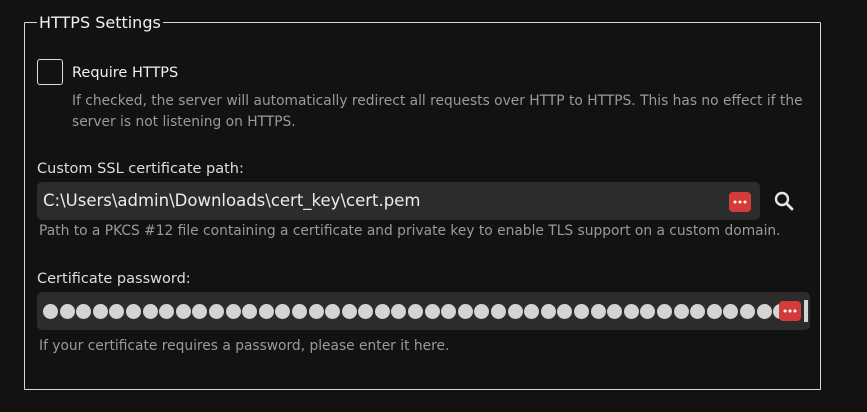  What do you see at coordinates (50, 72) in the screenshot?
I see `require-https-checkbox` at bounding box center [50, 72].